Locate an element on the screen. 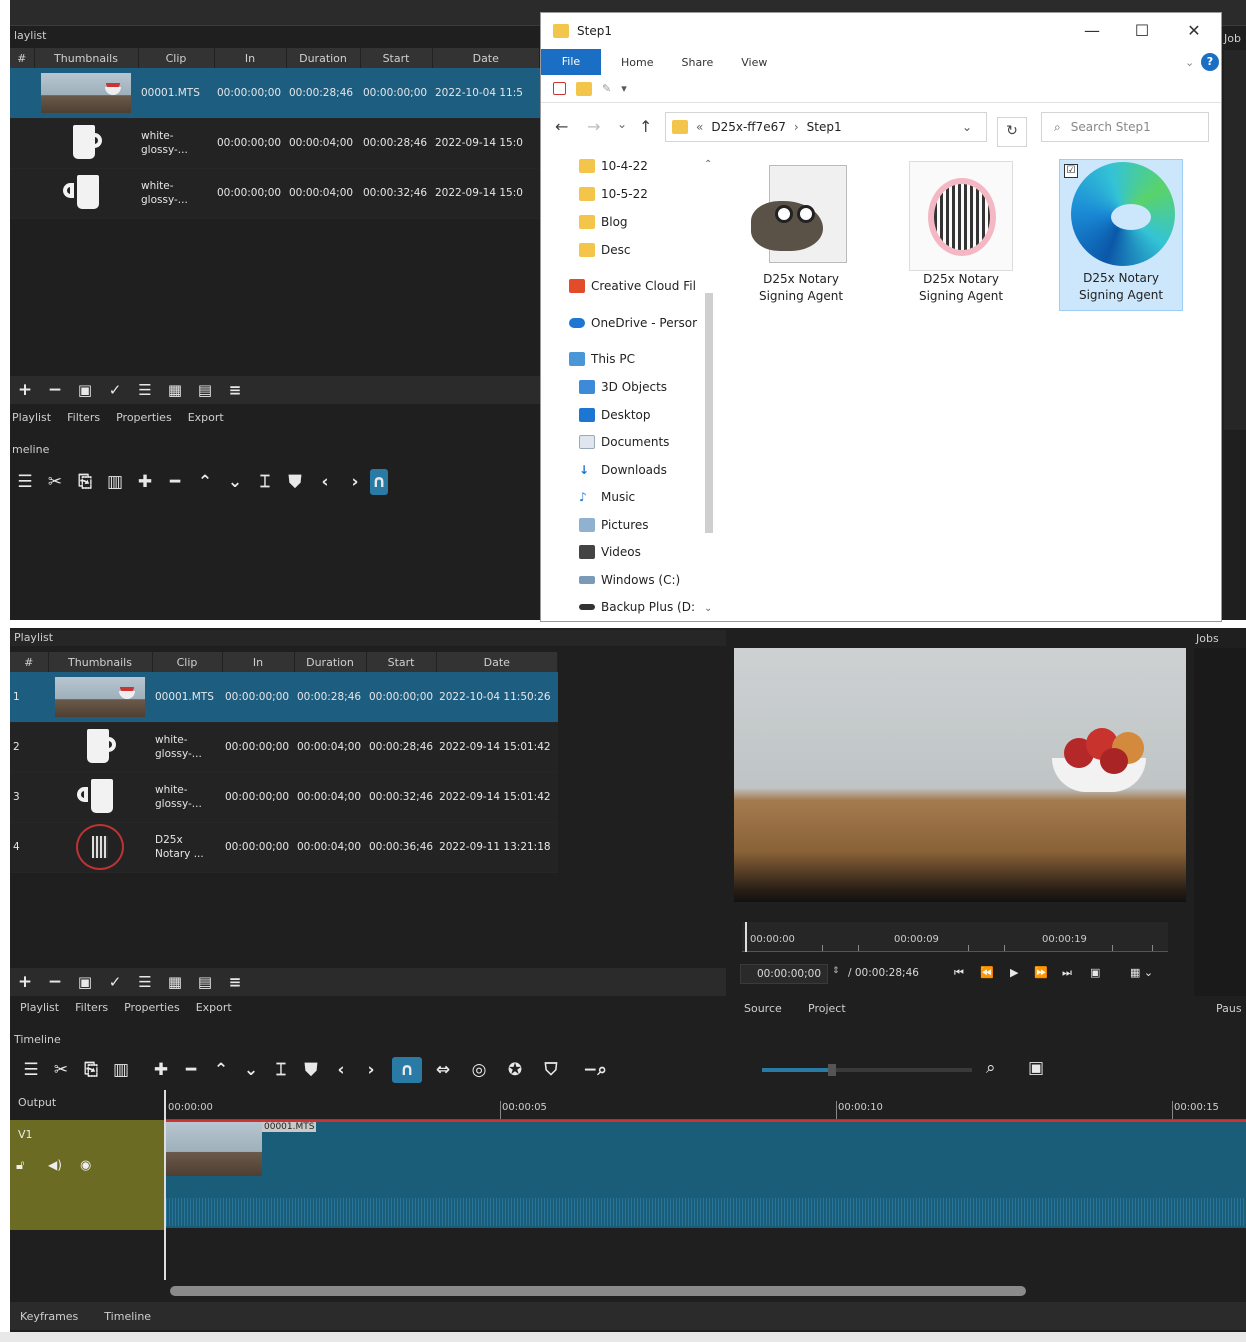 The width and height of the screenshot is (1246, 1342). ripple-icon: ◎ is located at coordinates (479, 1070).